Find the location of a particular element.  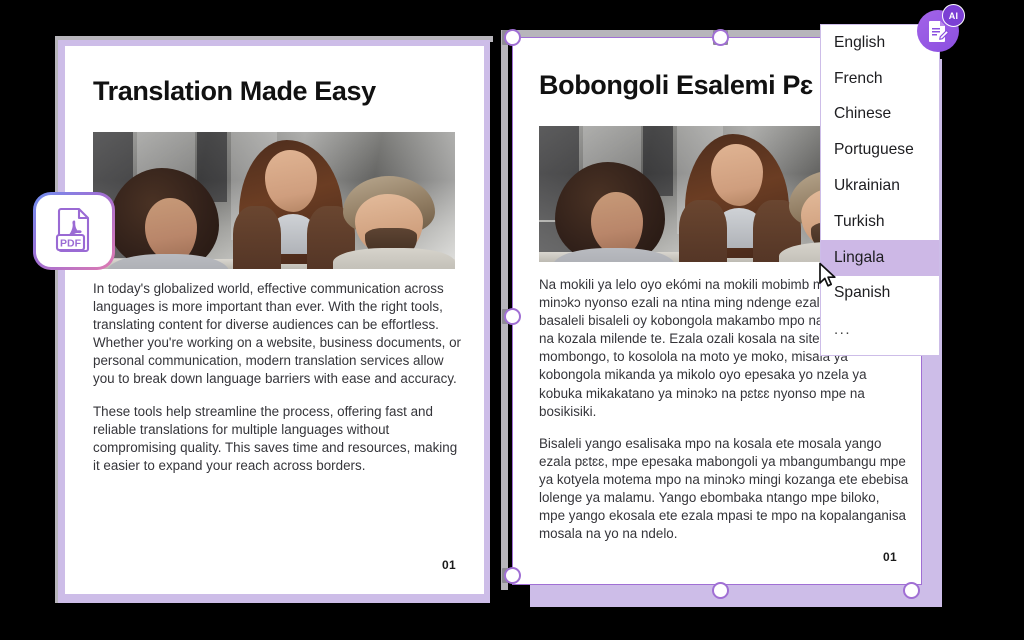

language-option-chinese: Chinese is located at coordinates (880, 115).